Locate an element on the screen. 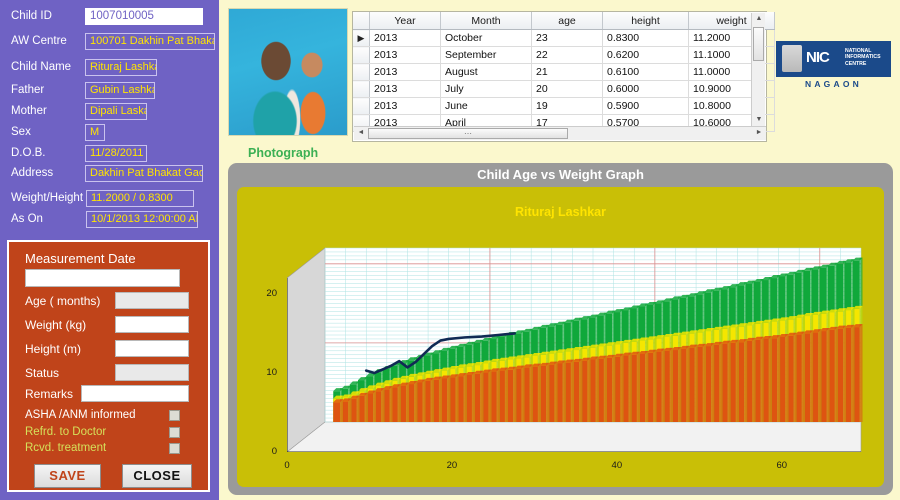 The height and width of the screenshot is (500, 900). measurement-label-weight-kg: Weight (kg) is located at coordinates (56, 325).